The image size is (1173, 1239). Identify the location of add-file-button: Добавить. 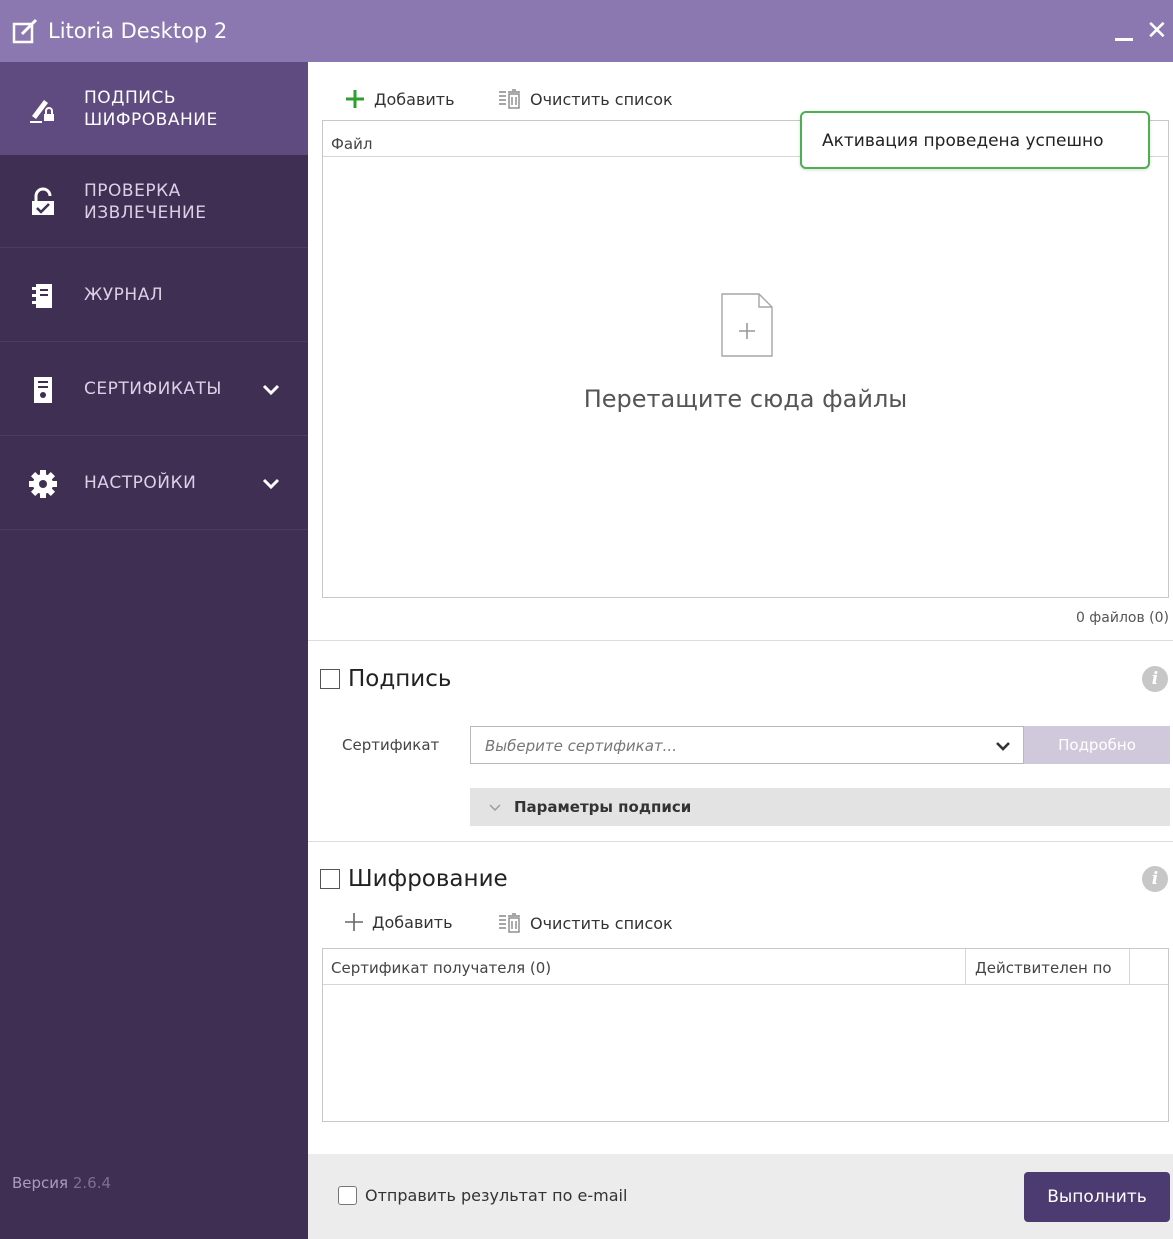
(399, 99).